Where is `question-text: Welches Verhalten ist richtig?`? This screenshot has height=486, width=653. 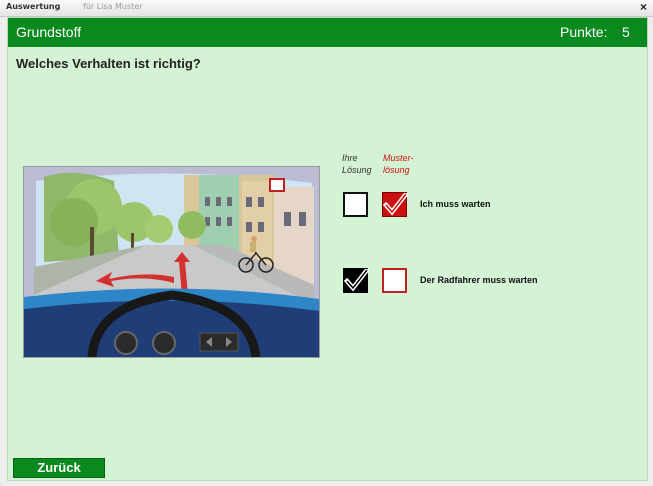
question-text: Welches Verhalten ist richtig? is located at coordinates (108, 63).